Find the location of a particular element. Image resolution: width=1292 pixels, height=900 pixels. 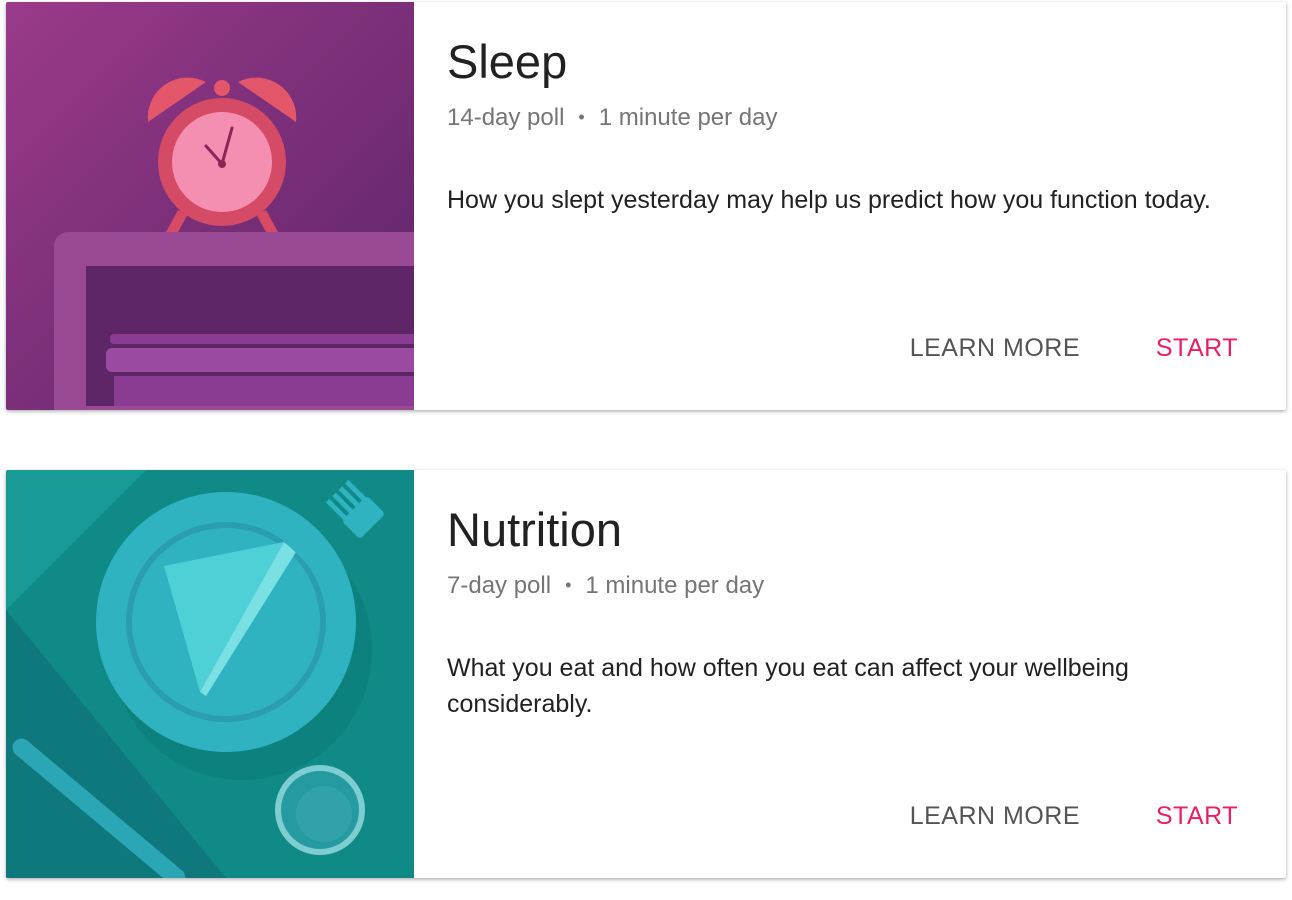

card-meta: 14-day poll • 1 minute per day is located at coordinates (612, 117).